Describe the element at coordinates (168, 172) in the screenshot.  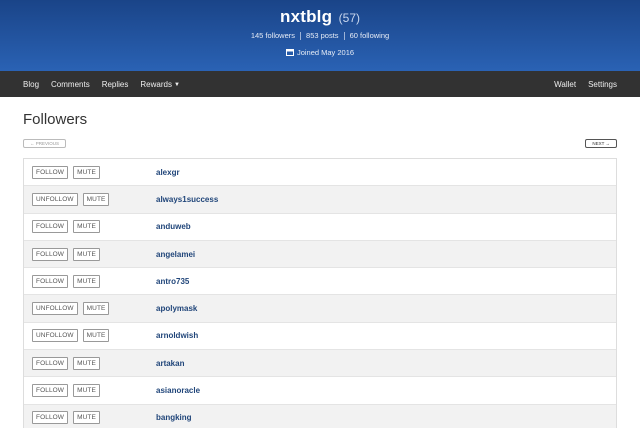
I see `follower-username: alexgr` at that location.